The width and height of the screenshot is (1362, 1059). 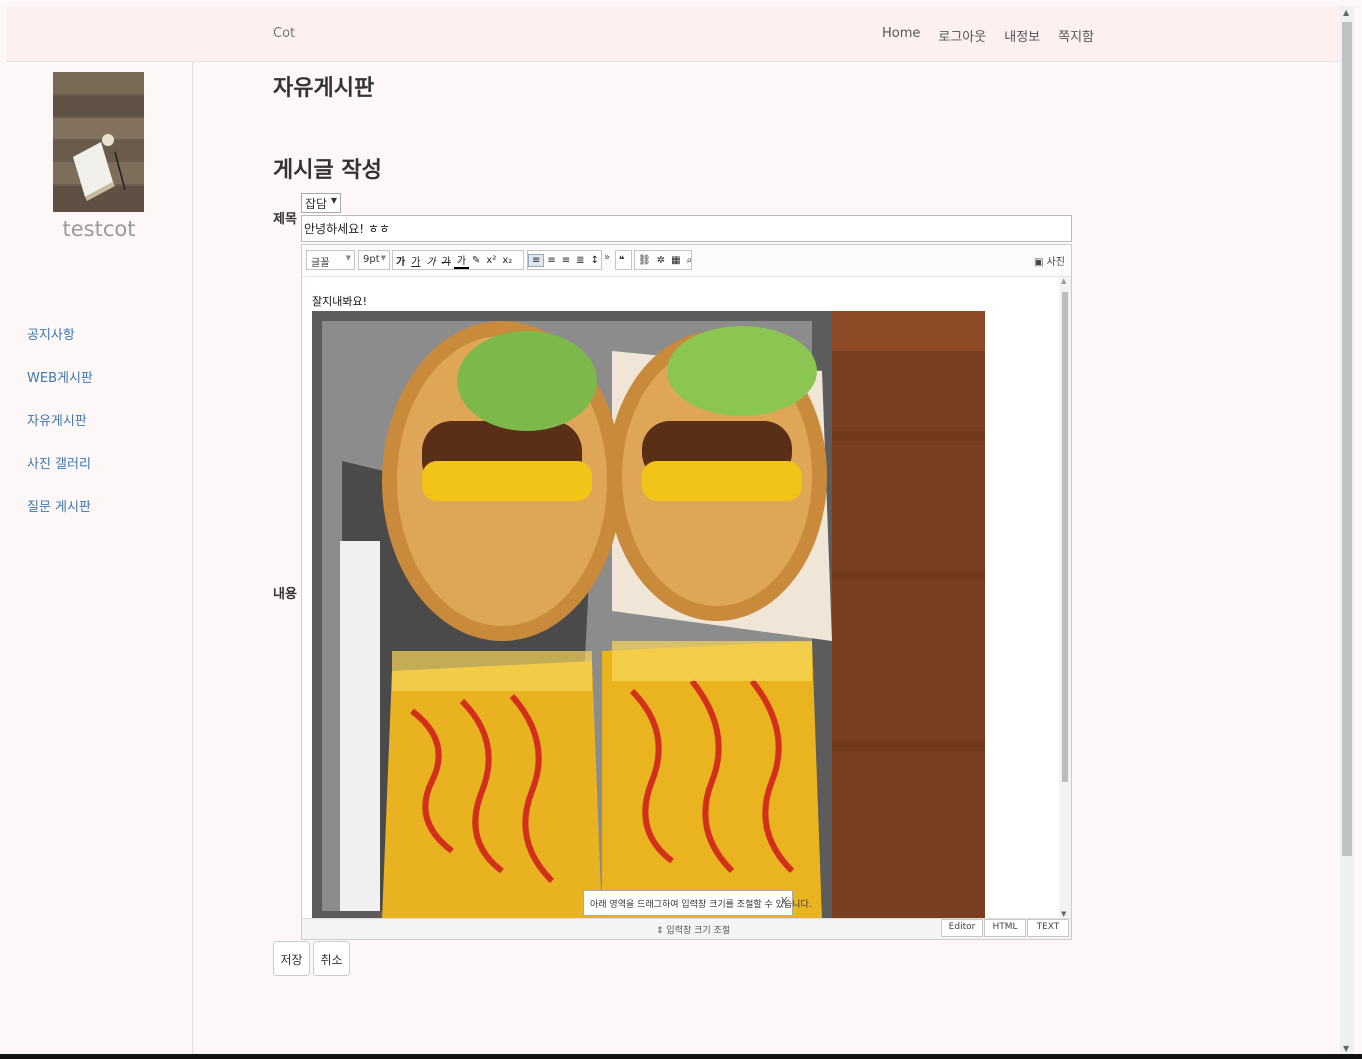 What do you see at coordinates (291, 958) in the screenshot?
I see `save-button: 저장` at bounding box center [291, 958].